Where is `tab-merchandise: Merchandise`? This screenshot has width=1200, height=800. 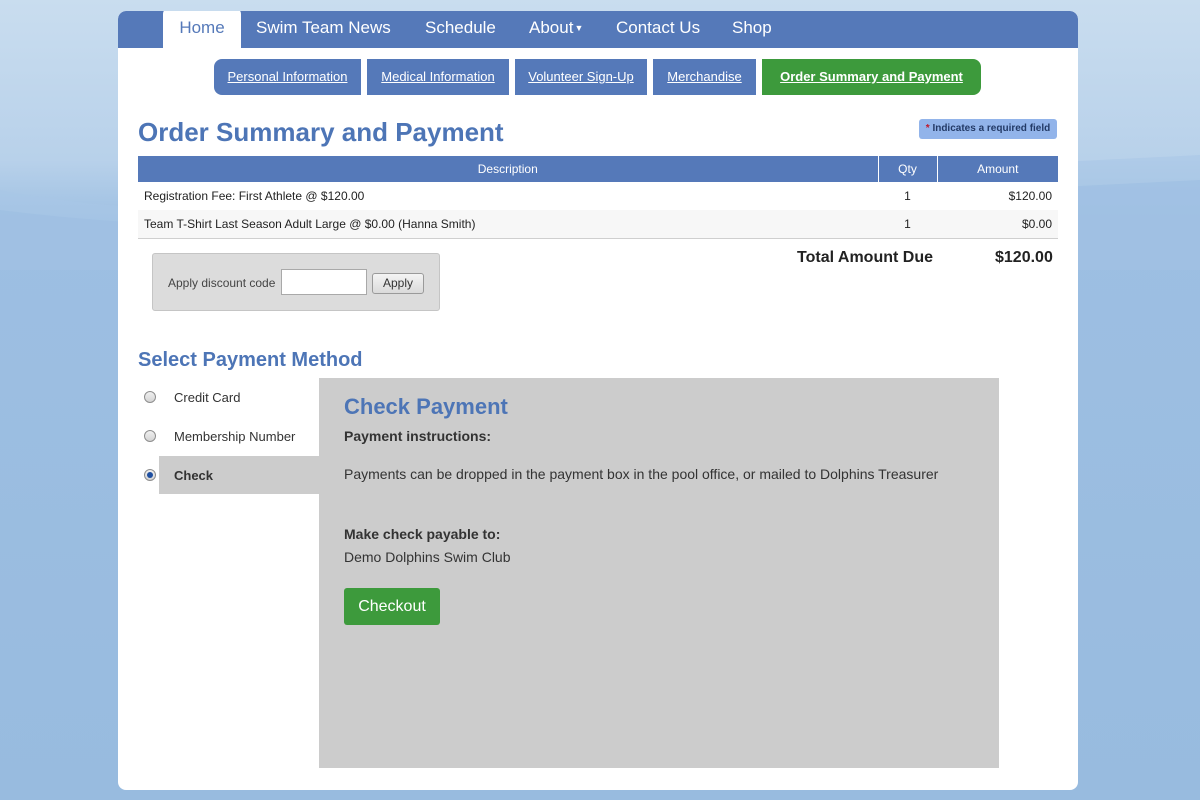 tab-merchandise: Merchandise is located at coordinates (704, 77).